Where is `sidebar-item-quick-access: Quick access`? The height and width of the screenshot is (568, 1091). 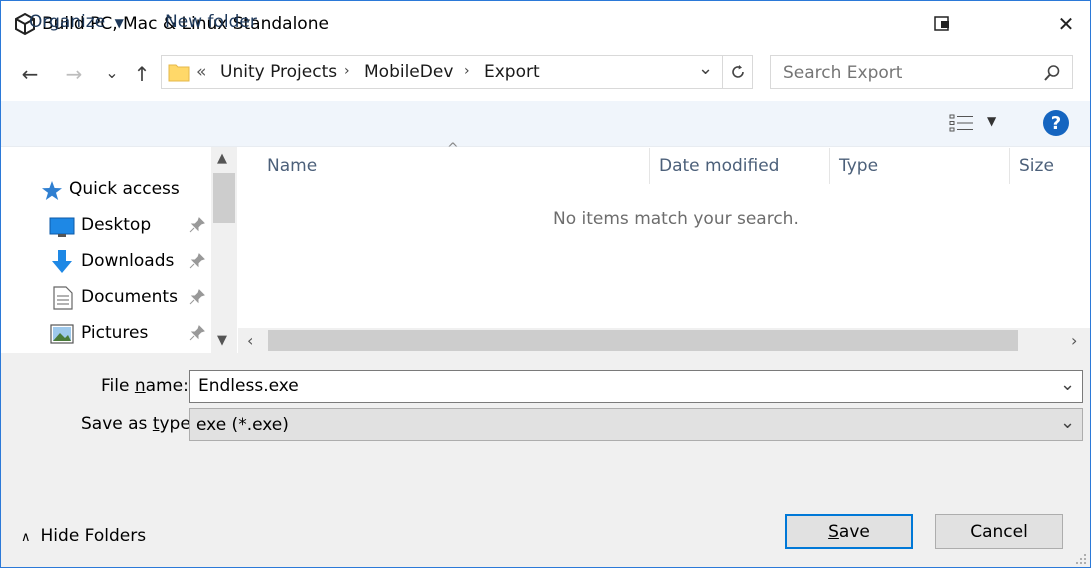 sidebar-item-quick-access: Quick access is located at coordinates (106, 190).